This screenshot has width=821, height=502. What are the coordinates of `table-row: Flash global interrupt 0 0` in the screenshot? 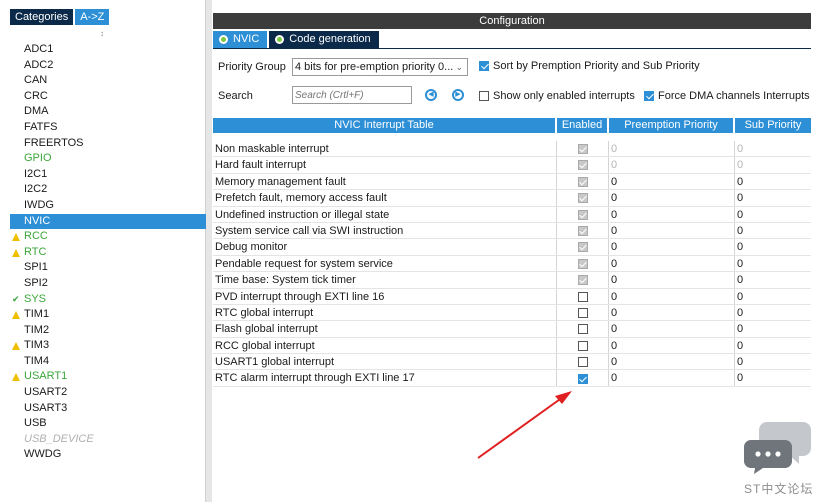 It's located at (512, 329).